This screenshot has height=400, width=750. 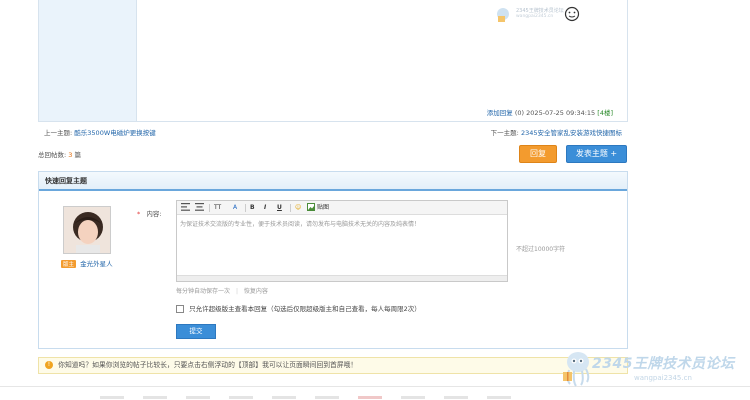 I want to click on total-label: 总回帖数:, so click(x=52, y=155).